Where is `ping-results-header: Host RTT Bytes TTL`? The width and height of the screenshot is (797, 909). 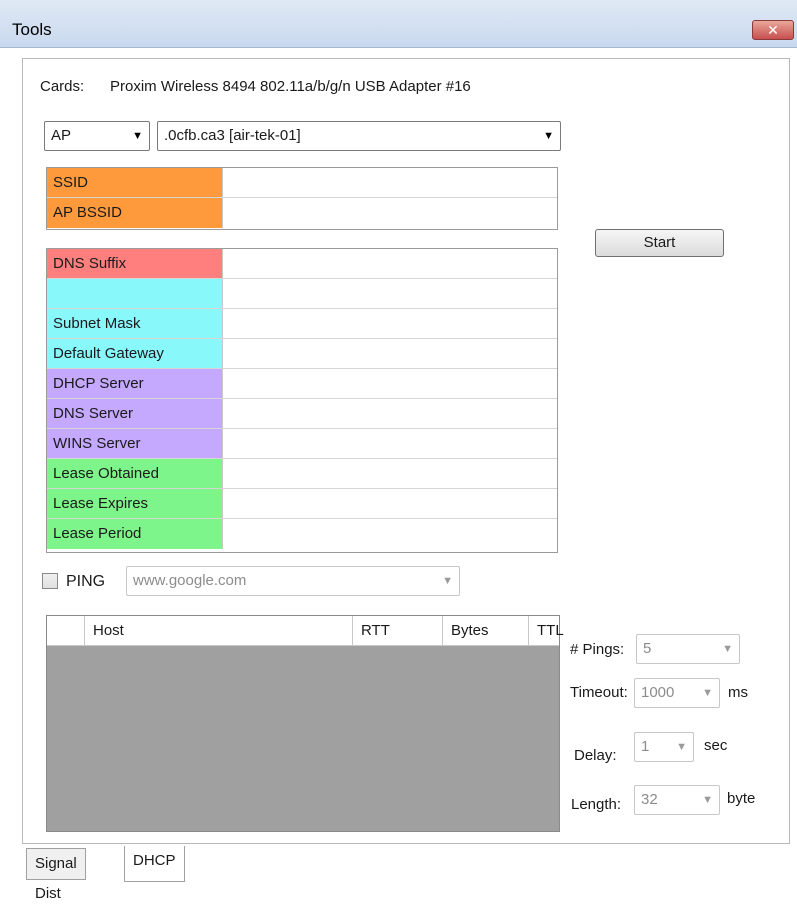
ping-results-header: Host RTT Bytes TTL is located at coordinates (305, 631).